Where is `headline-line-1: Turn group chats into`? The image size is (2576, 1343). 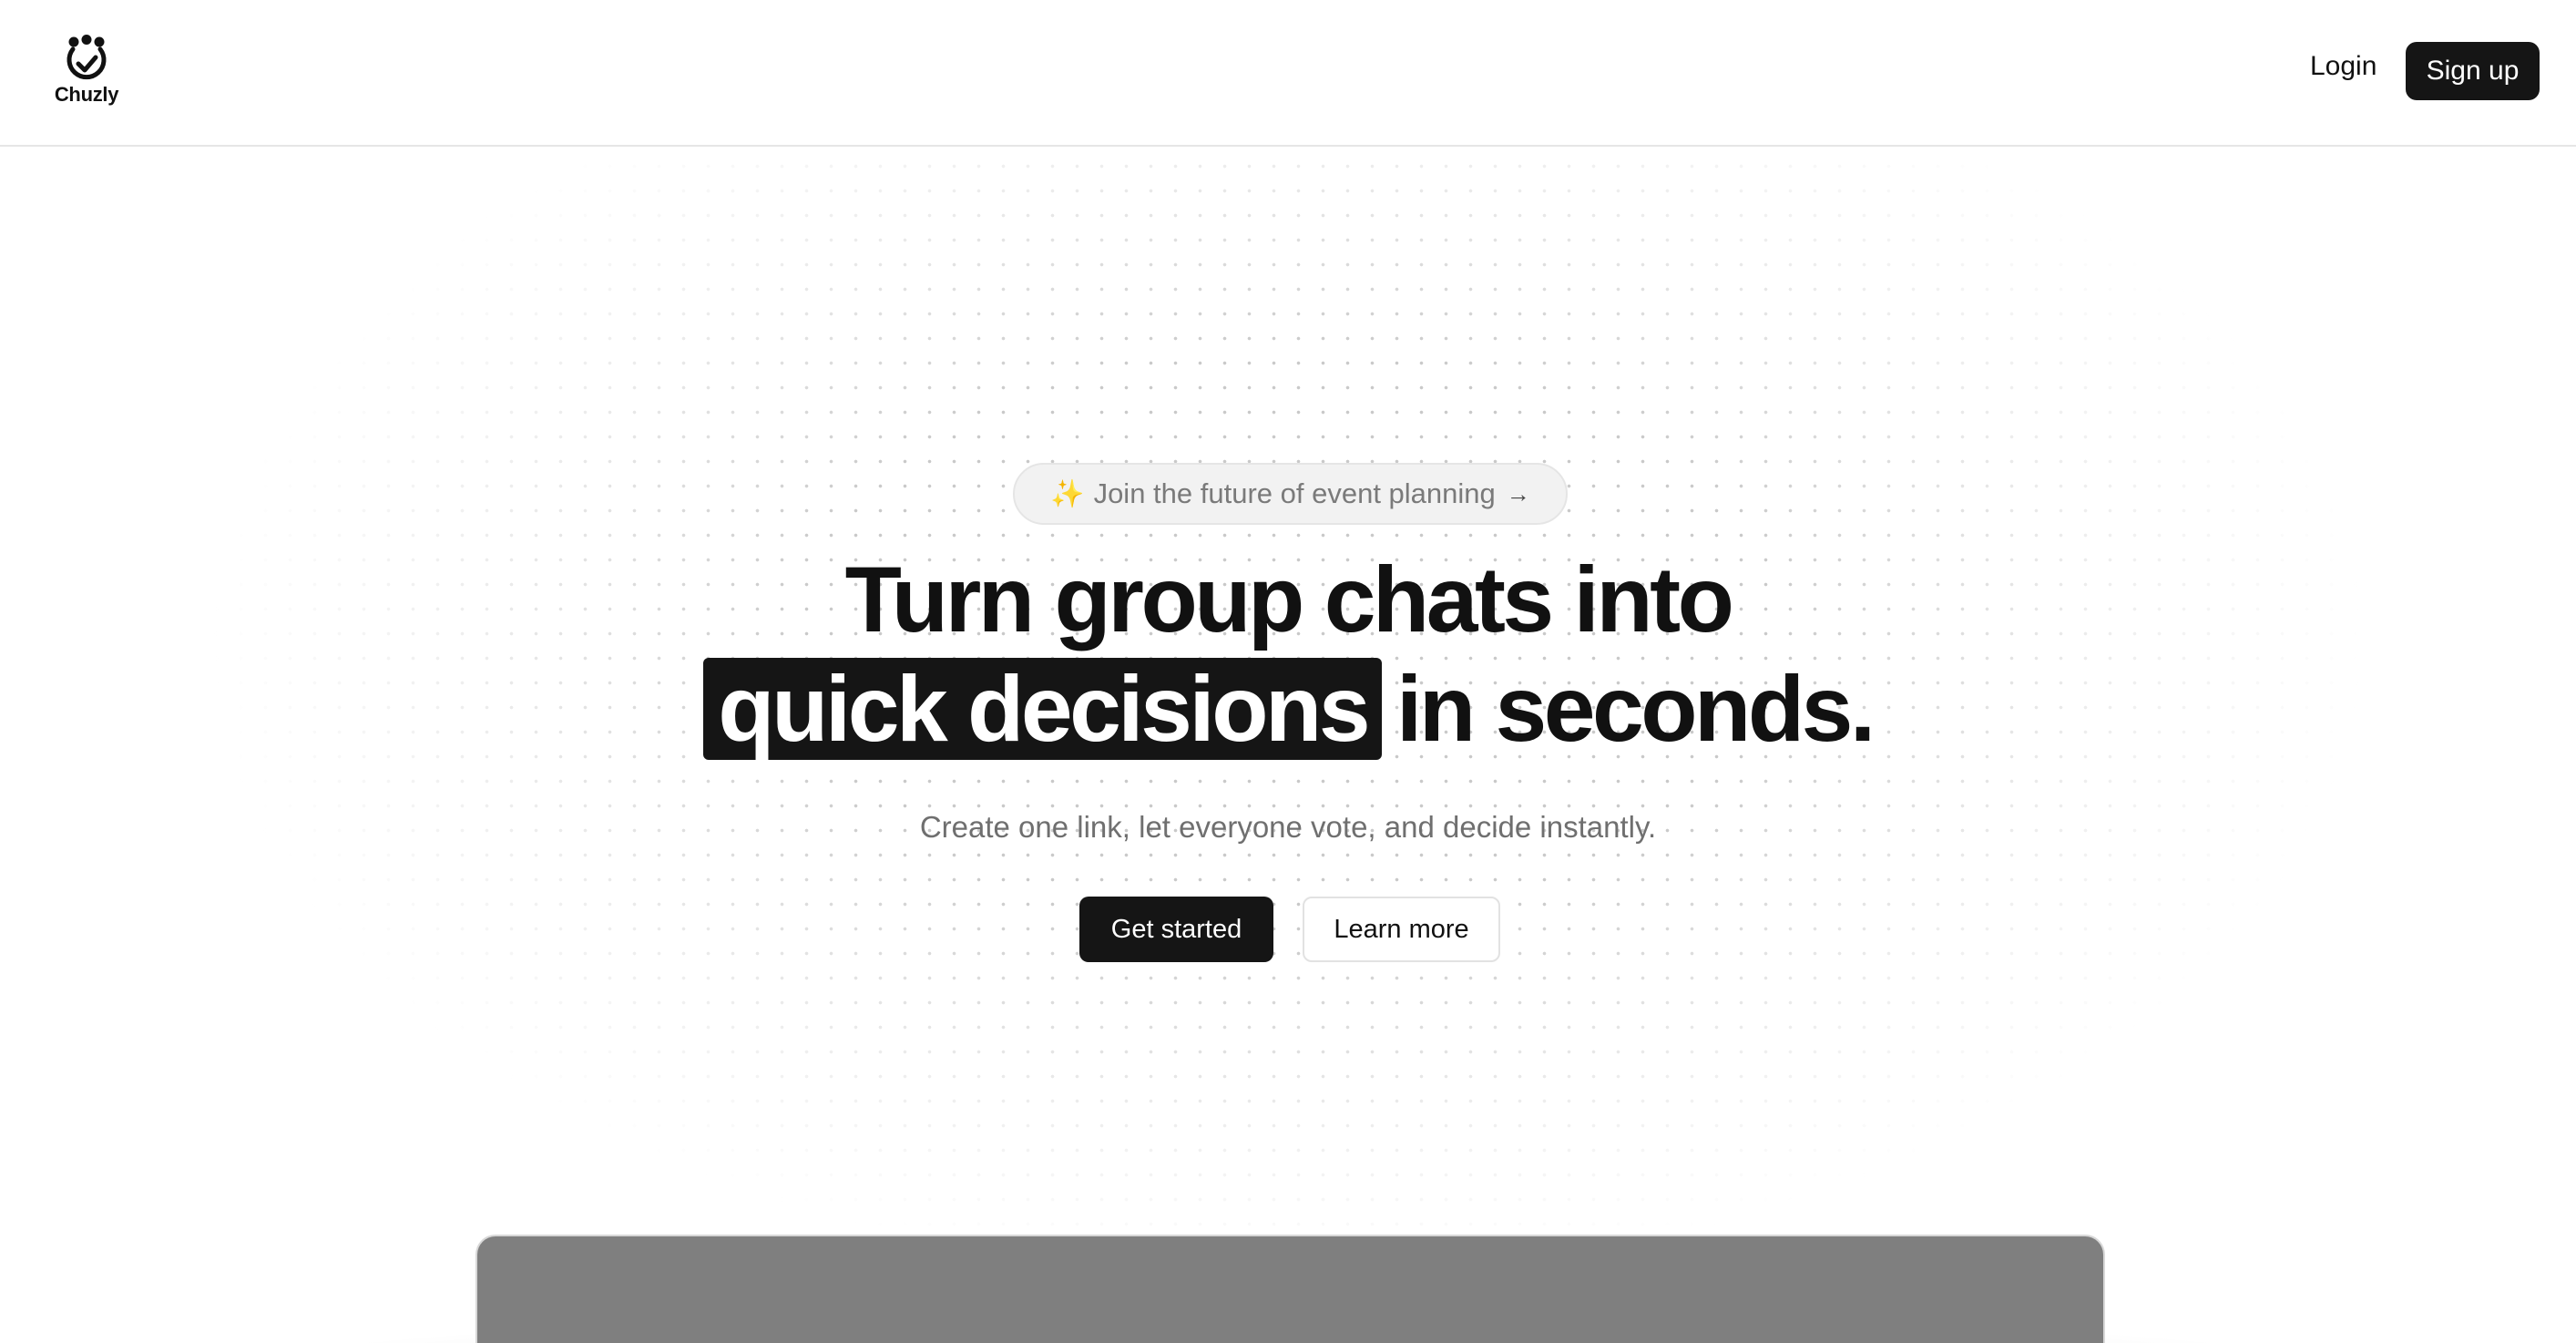 headline-line-1: Turn group chats into is located at coordinates (1289, 599).